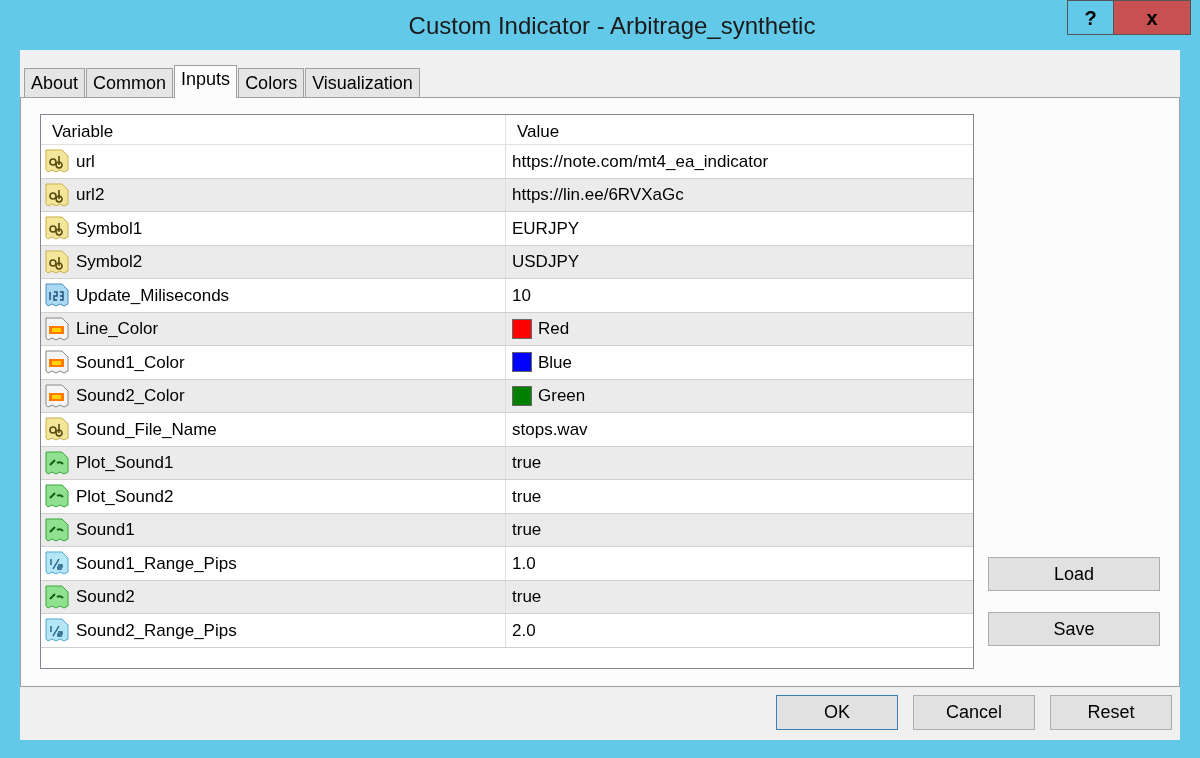  I want to click on value-text: Green, so click(562, 396).